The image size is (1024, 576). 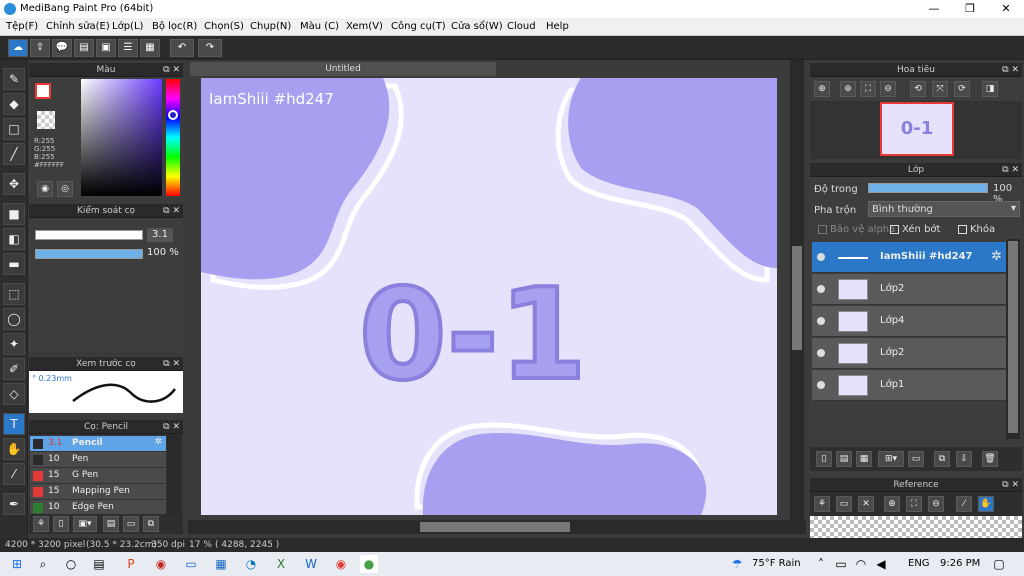 What do you see at coordinates (14, 449) in the screenshot?
I see `hand-tool-icon: ✋` at bounding box center [14, 449].